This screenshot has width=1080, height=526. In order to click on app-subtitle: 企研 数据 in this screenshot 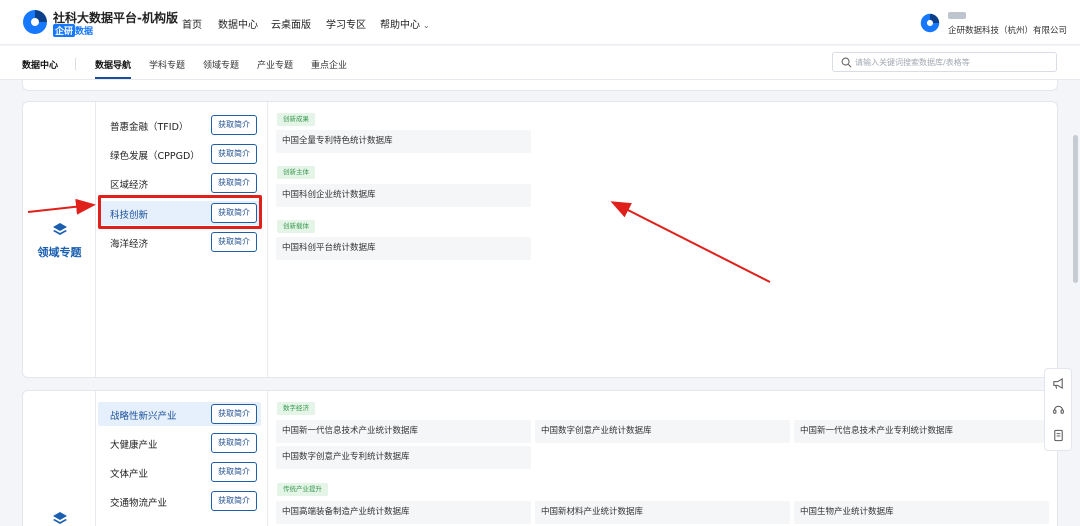, I will do `click(73, 30)`.